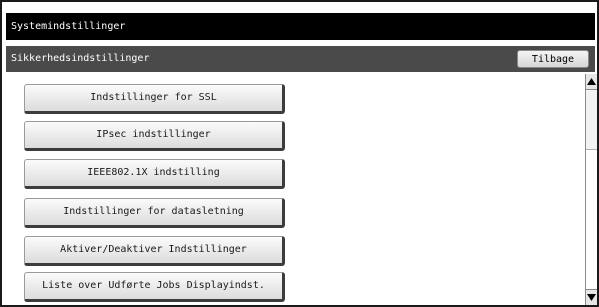 This screenshot has height=307, width=599. I want to click on job-log-display-settings-button: Liste over Udførte Jobs Displayindst., so click(154, 287).